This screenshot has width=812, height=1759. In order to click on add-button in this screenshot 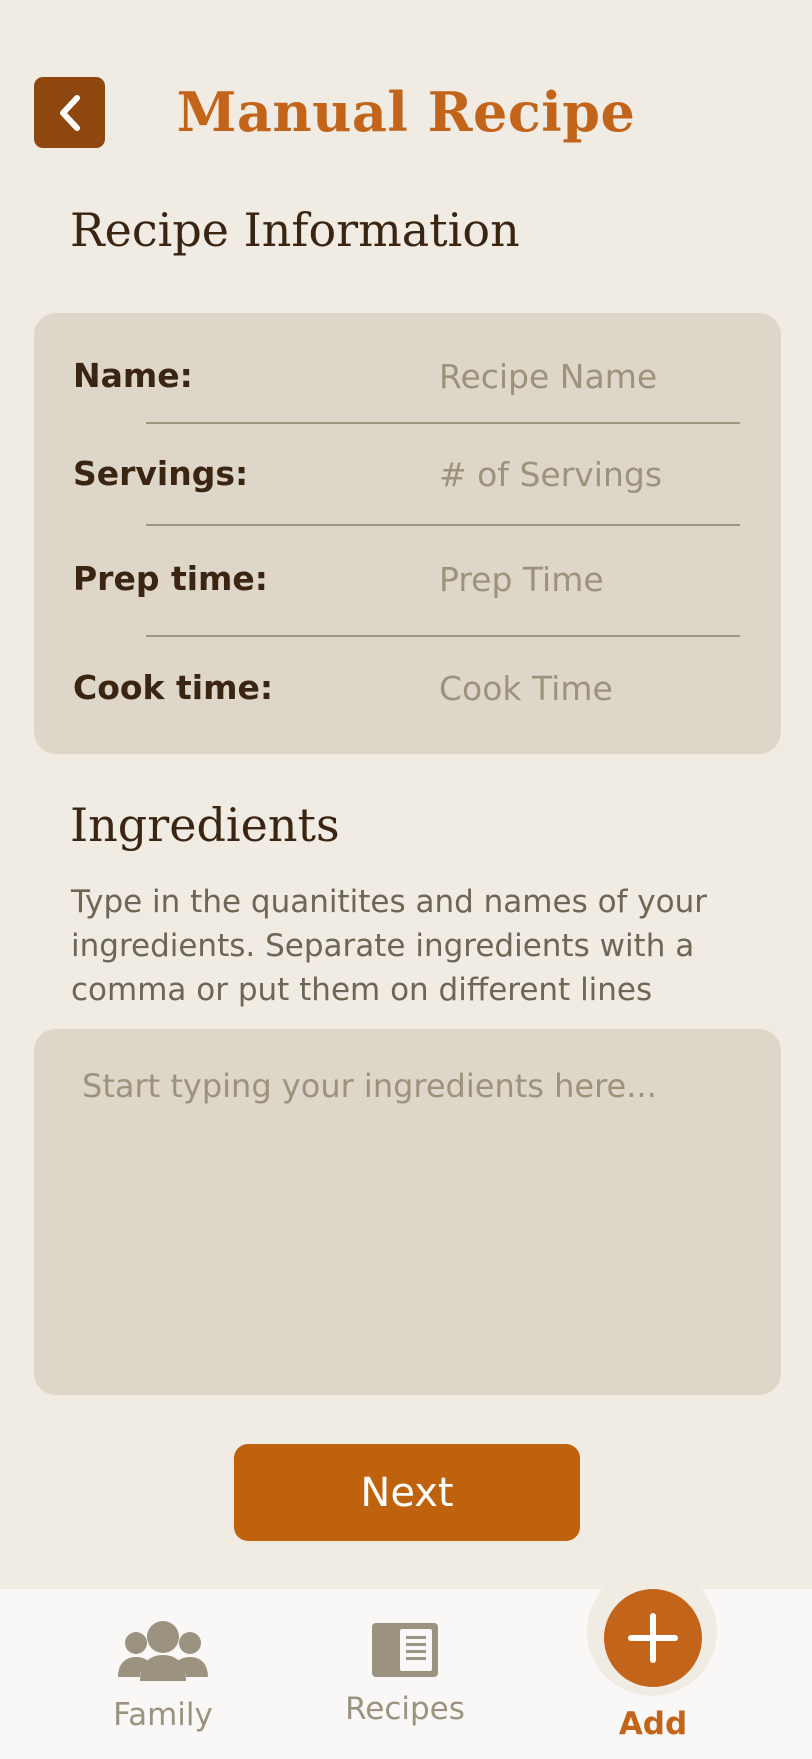, I will do `click(653, 1638)`.